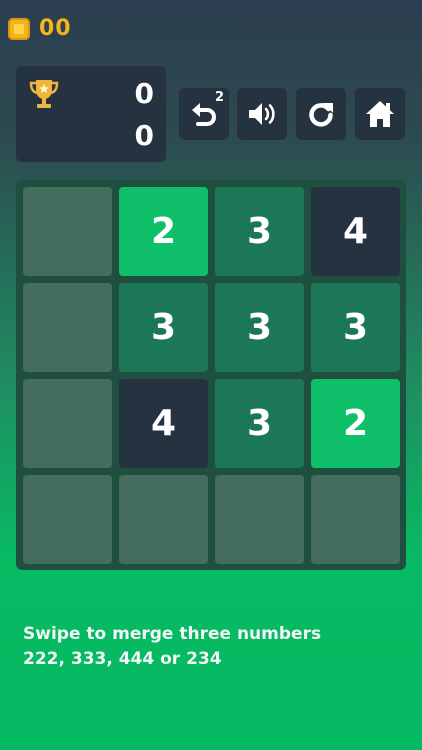  Describe the element at coordinates (219, 97) in the screenshot. I see `undo-count-badge: 2` at that location.